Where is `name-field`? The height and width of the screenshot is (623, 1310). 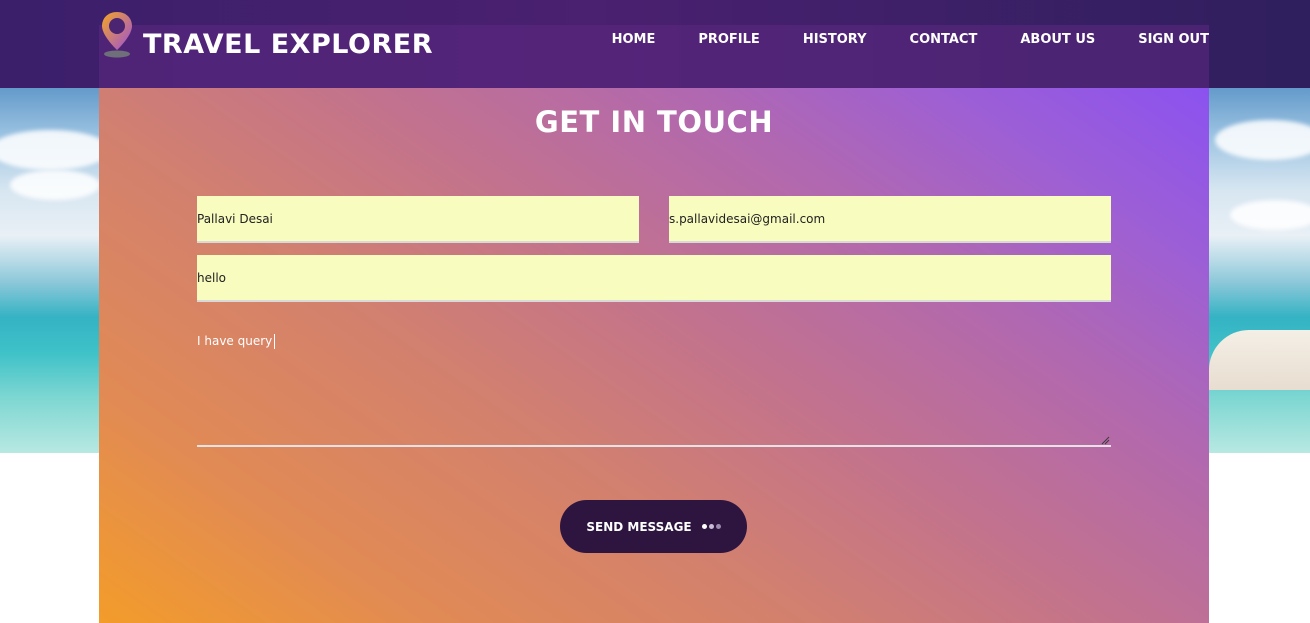 name-field is located at coordinates (418, 219).